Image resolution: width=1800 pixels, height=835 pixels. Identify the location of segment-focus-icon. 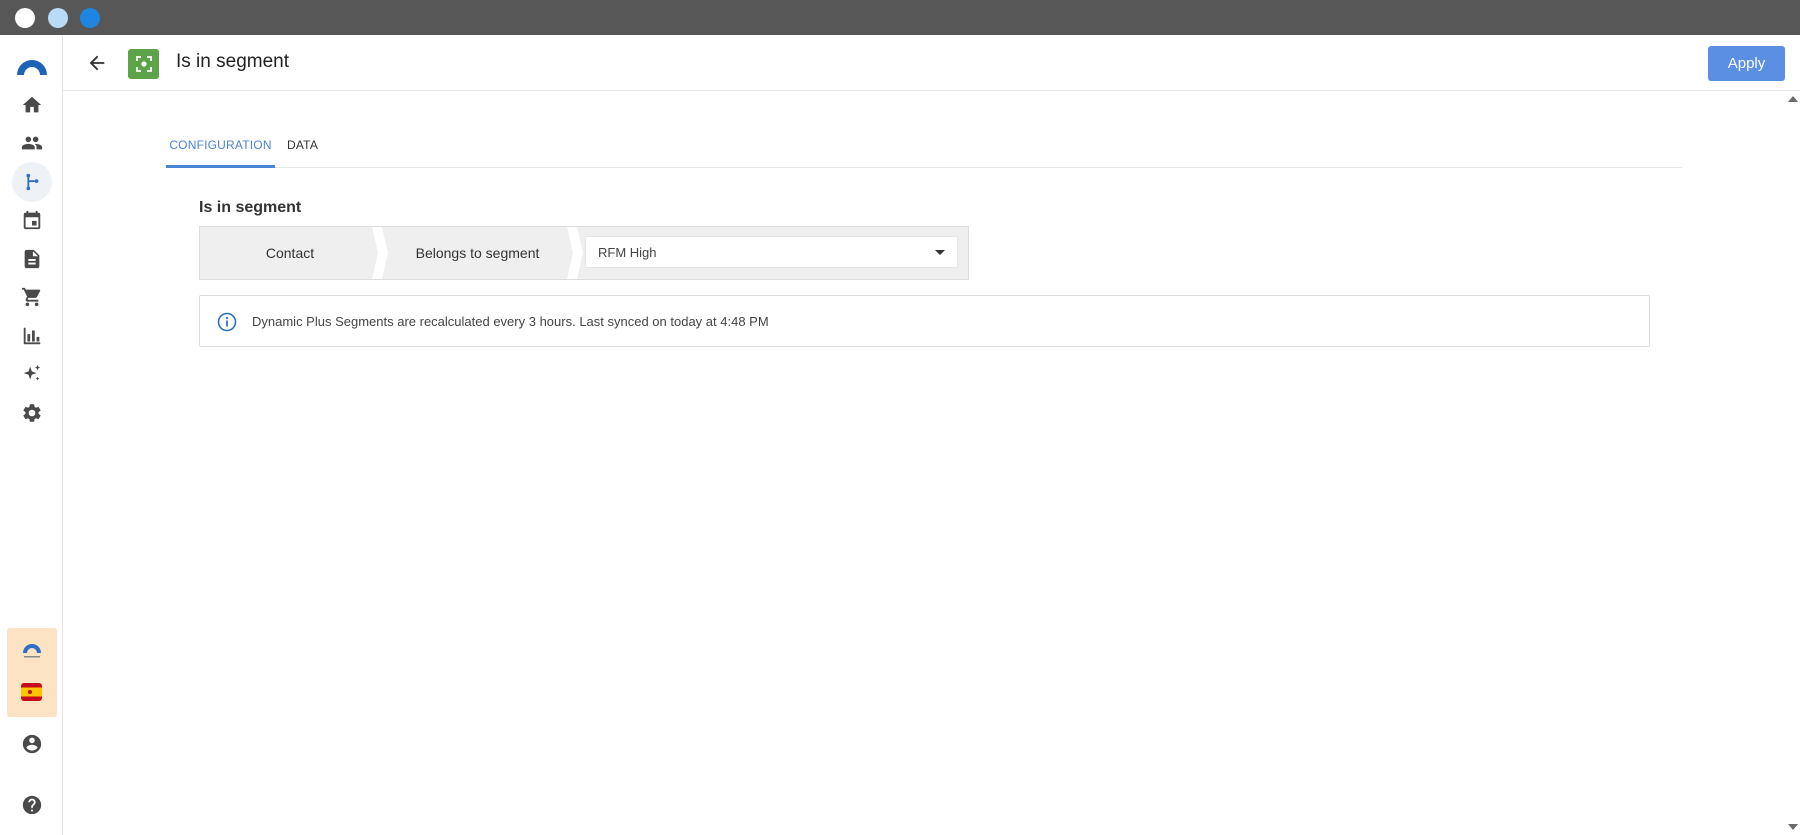
(143, 64).